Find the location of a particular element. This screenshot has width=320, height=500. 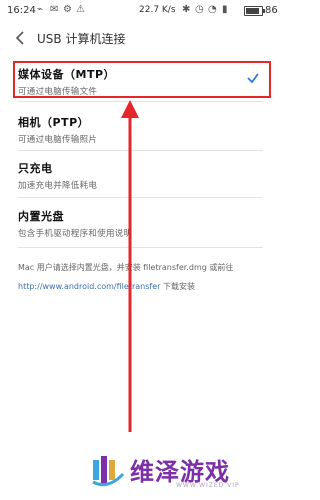

brand-url: WWW.WIZED VIP is located at coordinates (208, 485).